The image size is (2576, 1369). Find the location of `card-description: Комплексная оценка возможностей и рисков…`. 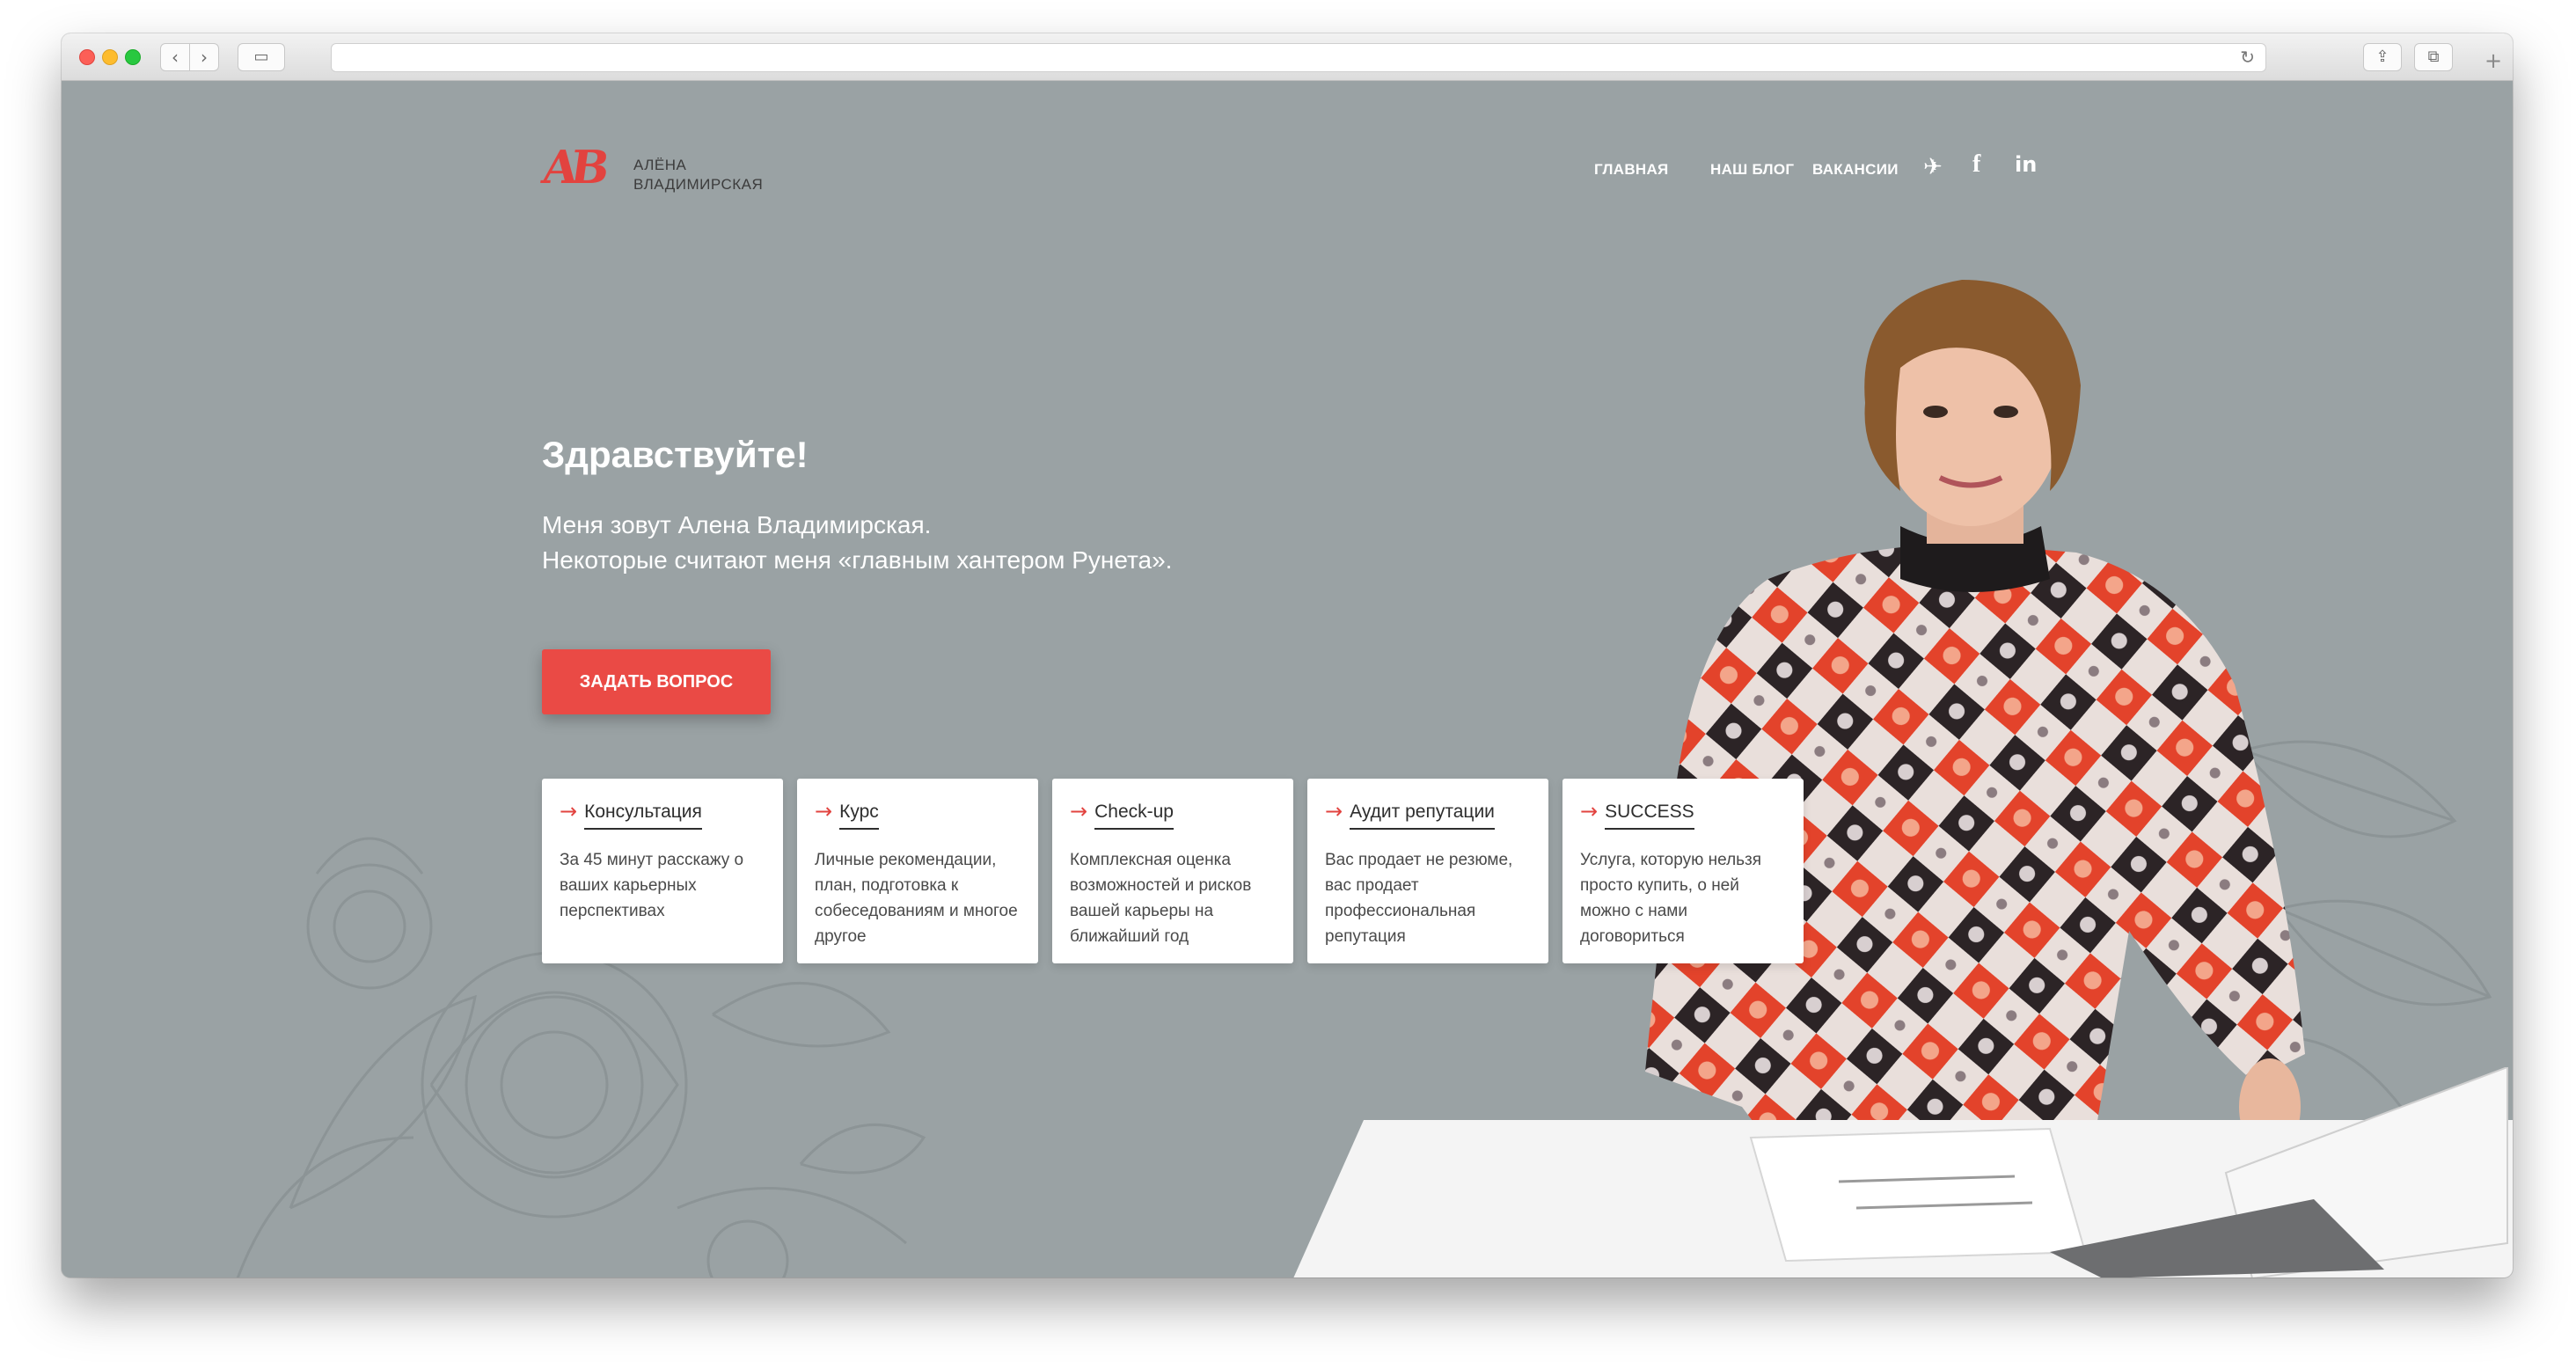

card-description: Комплексная оценка возможностей и рисков… is located at coordinates (1161, 898).